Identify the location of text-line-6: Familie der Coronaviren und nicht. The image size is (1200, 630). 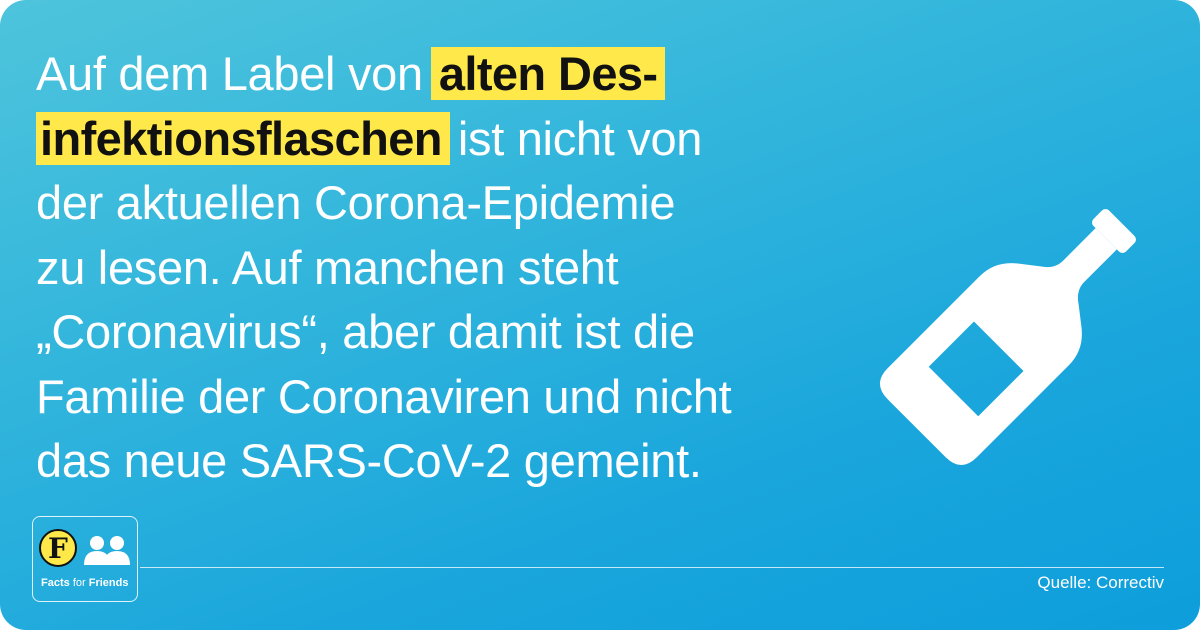
(384, 396).